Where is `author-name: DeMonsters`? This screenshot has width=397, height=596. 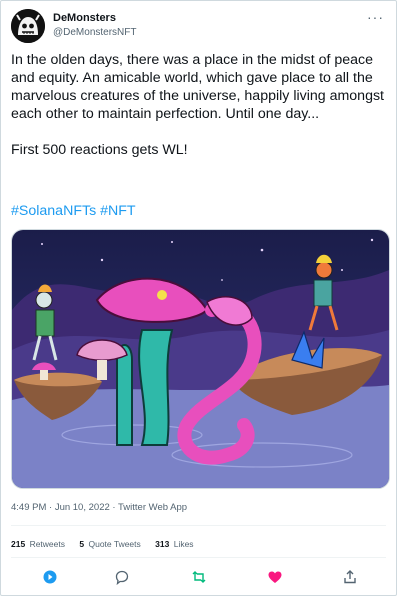 author-name: DeMonsters is located at coordinates (84, 18).